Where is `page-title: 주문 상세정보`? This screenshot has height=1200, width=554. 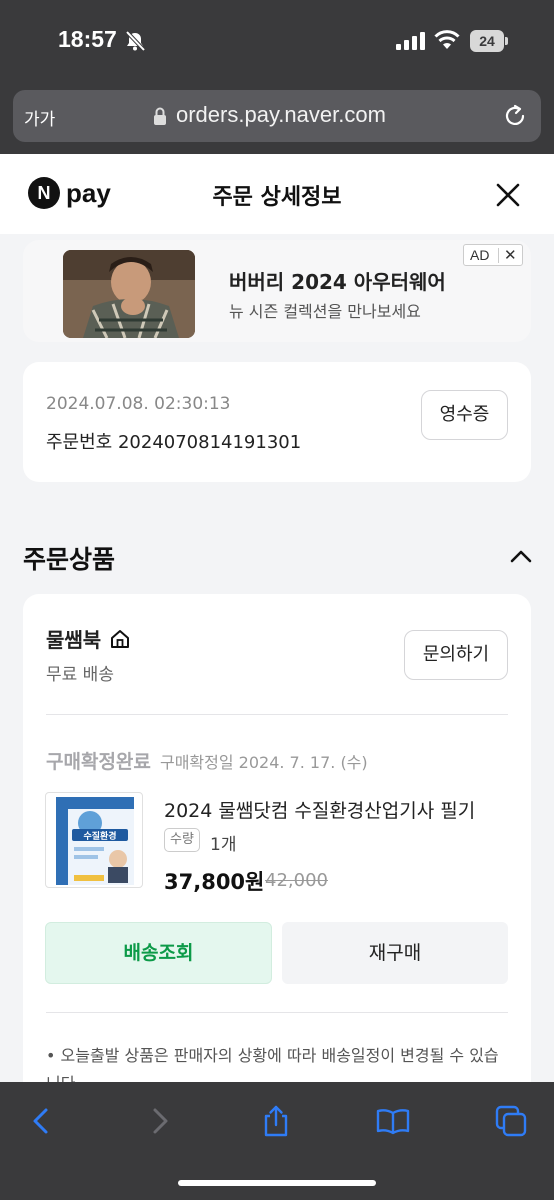 page-title: 주문 상세정보 is located at coordinates (277, 197).